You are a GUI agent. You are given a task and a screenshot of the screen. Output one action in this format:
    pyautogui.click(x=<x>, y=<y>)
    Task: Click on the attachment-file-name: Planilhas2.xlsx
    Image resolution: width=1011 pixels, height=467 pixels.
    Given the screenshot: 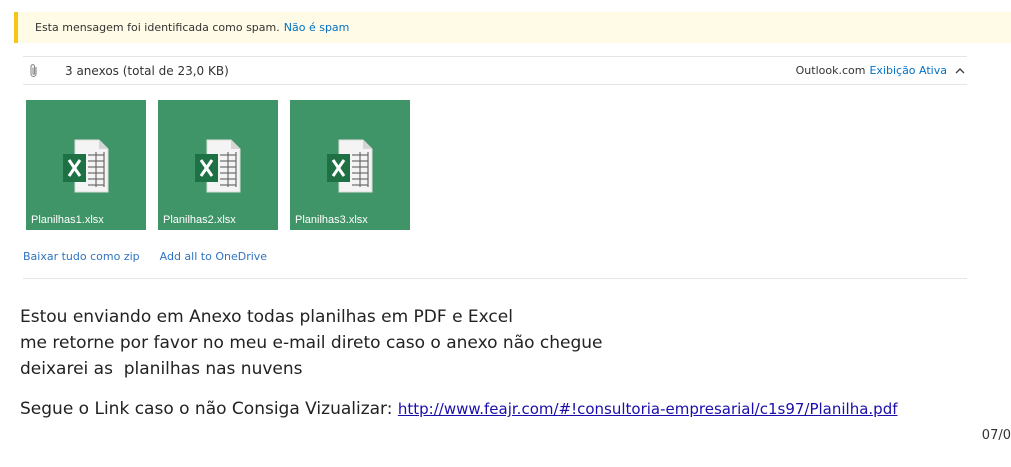 What is the action you would take?
    pyautogui.click(x=199, y=220)
    